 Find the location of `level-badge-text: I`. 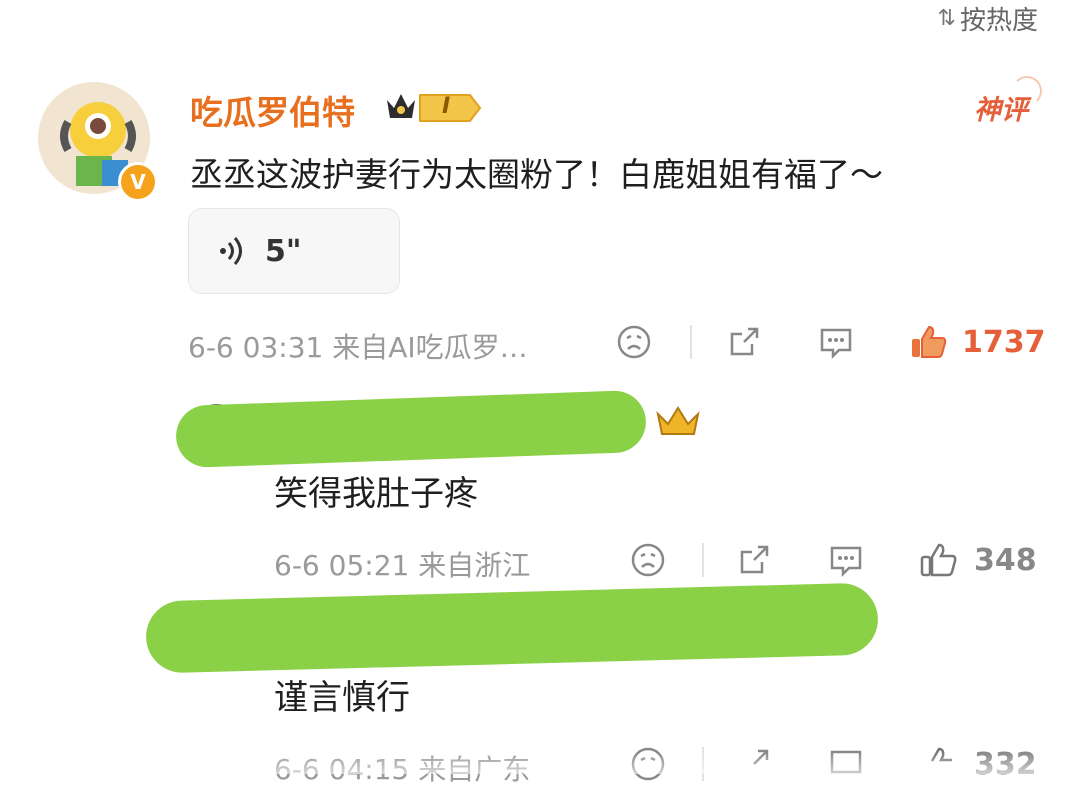

level-badge-text: I is located at coordinates (446, 106).